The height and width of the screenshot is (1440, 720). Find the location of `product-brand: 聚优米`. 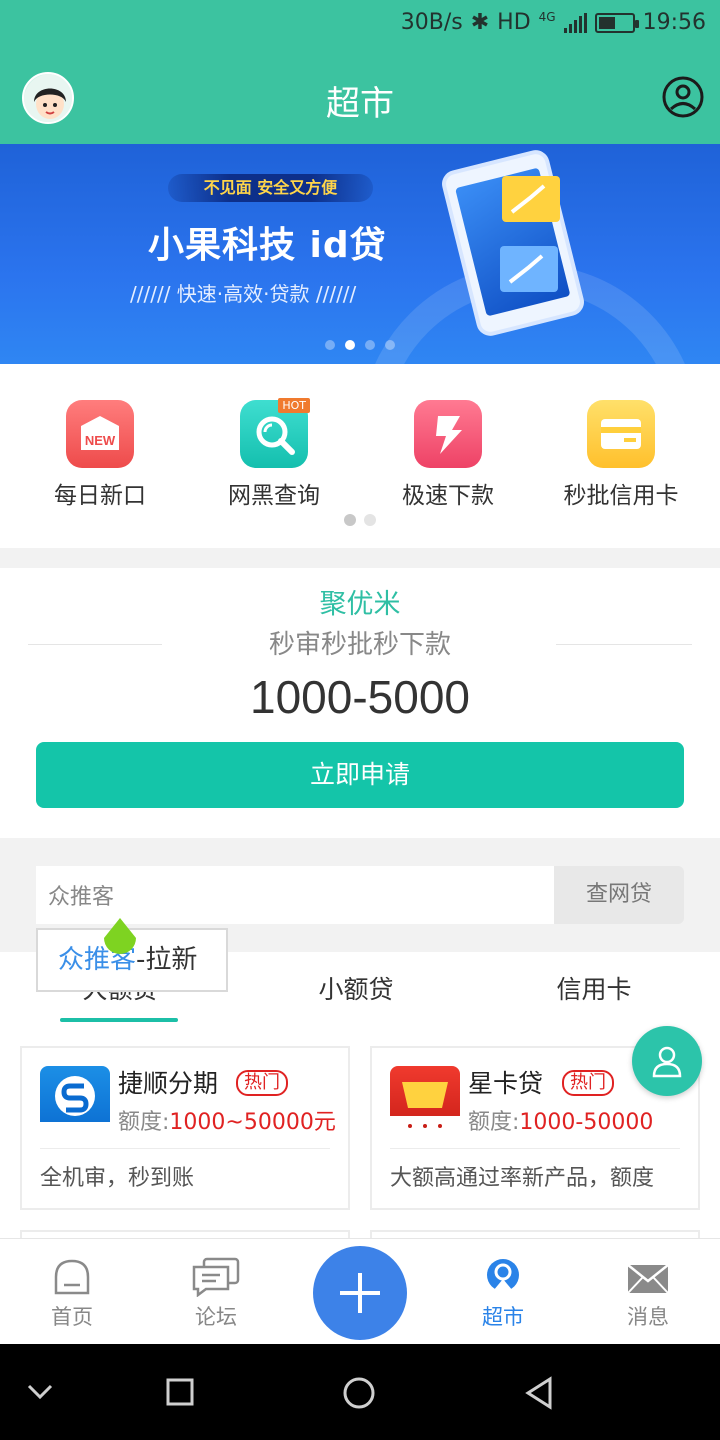

product-brand: 聚优米 is located at coordinates (360, 604).